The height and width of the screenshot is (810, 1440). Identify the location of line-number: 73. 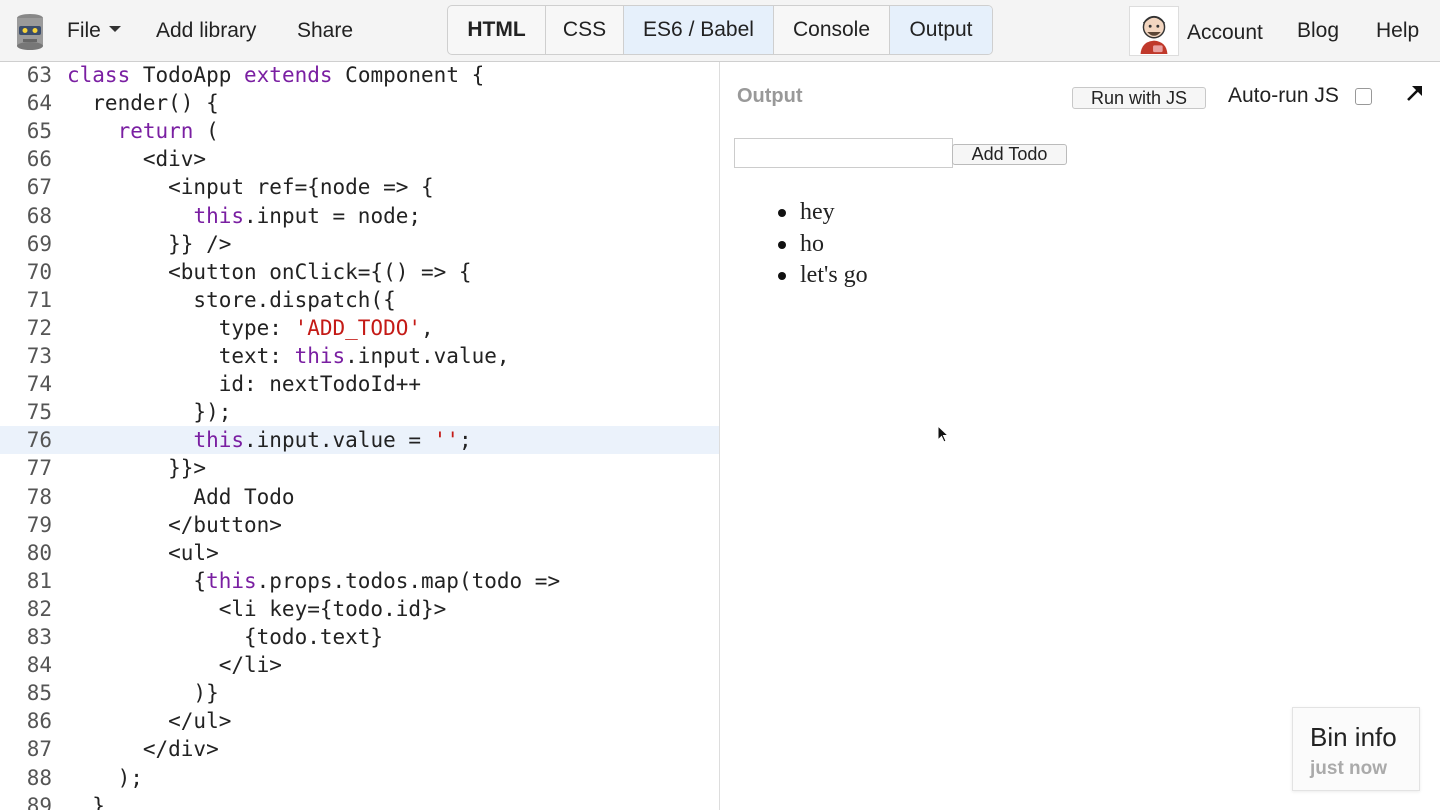
(39, 356).